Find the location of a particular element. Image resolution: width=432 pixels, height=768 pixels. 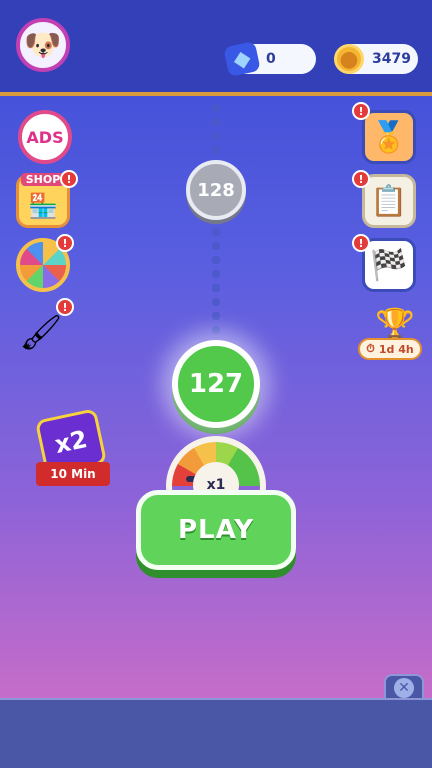

checkered-flag-icon: 🏁 is located at coordinates (389, 265).